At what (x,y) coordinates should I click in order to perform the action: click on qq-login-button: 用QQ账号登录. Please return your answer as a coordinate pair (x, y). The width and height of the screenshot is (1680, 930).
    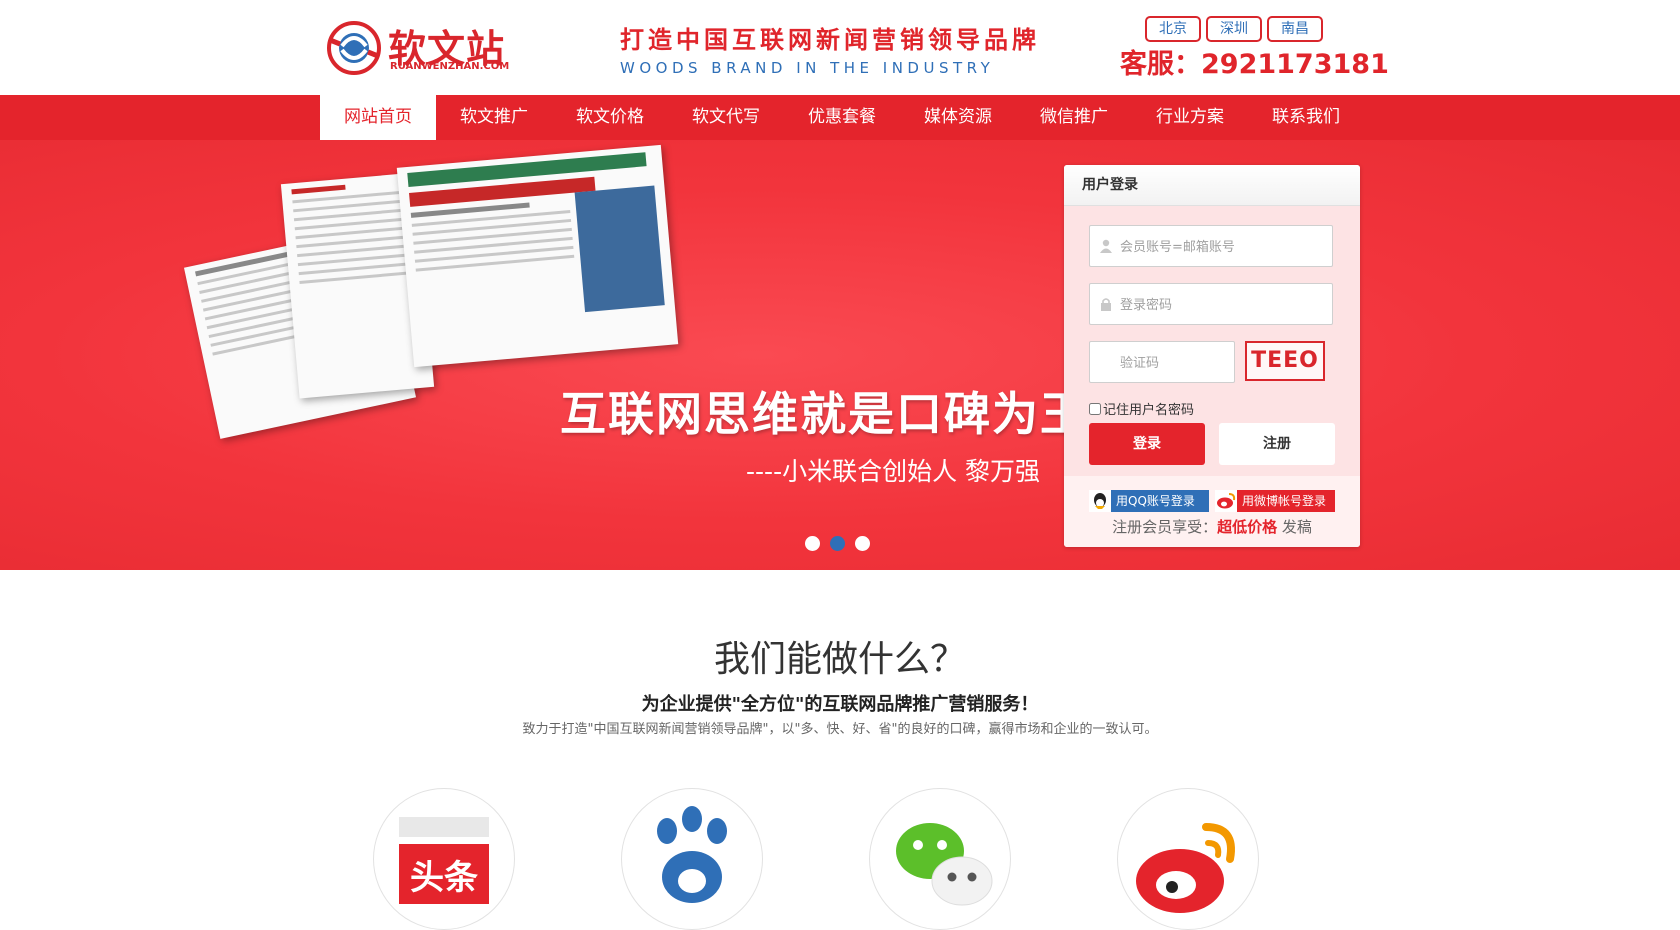
    Looking at the image, I should click on (1149, 501).